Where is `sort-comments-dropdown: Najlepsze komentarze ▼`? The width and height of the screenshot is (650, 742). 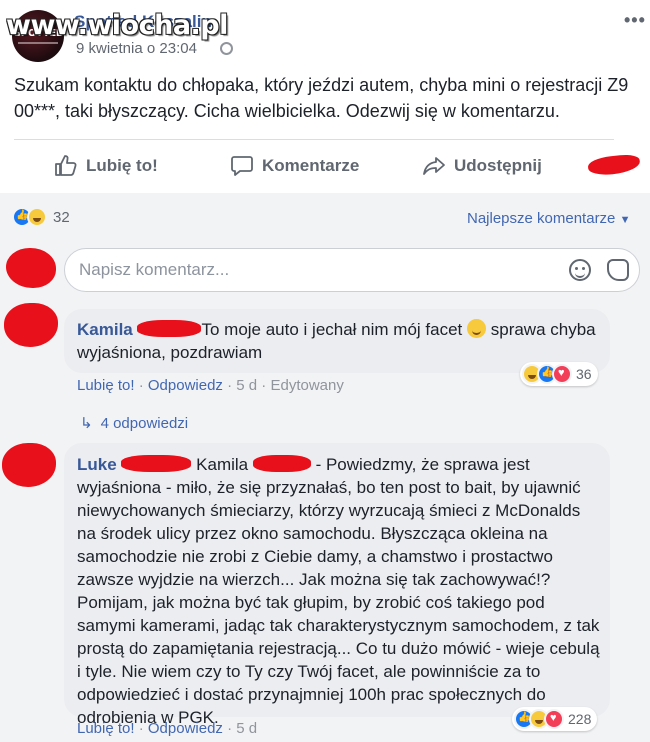
sort-comments-dropdown: Najlepsze komentarze ▼ is located at coordinates (548, 218).